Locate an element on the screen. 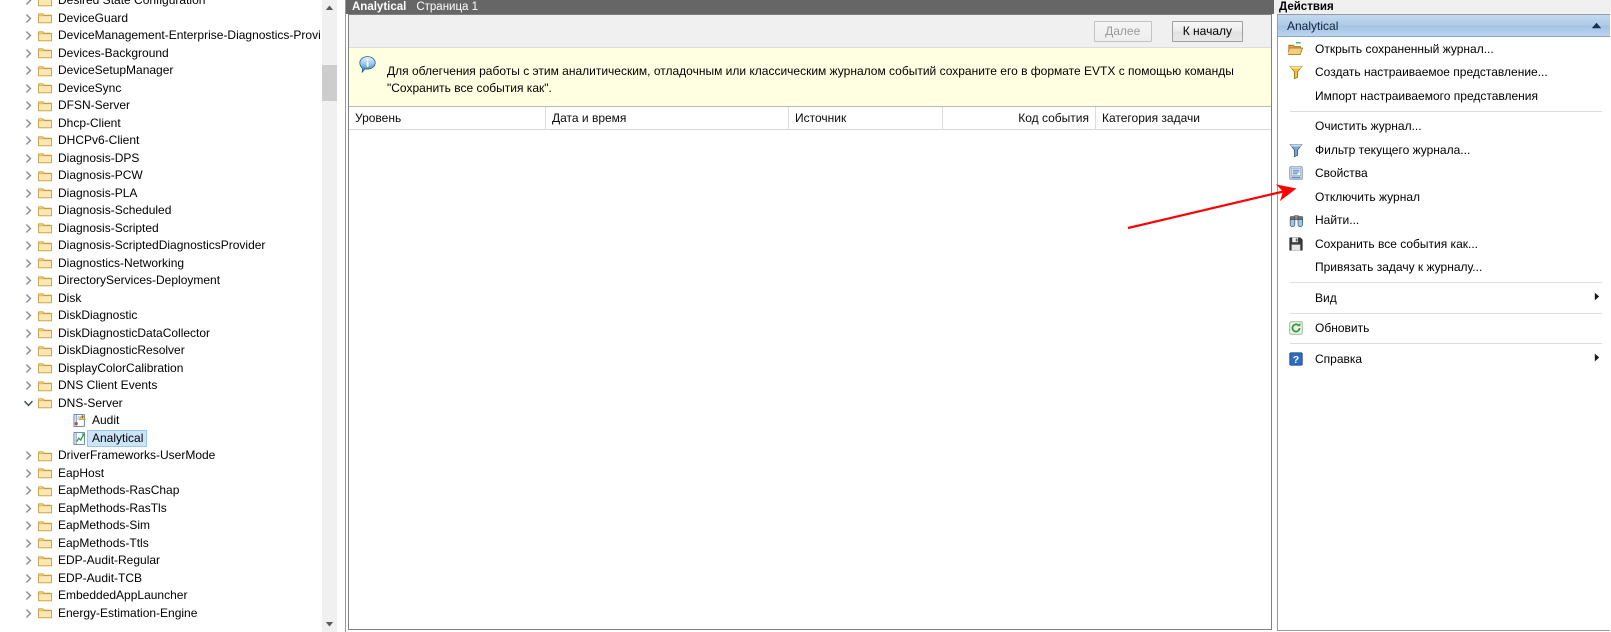  tree-item: DeviceSync is located at coordinates (170, 89).